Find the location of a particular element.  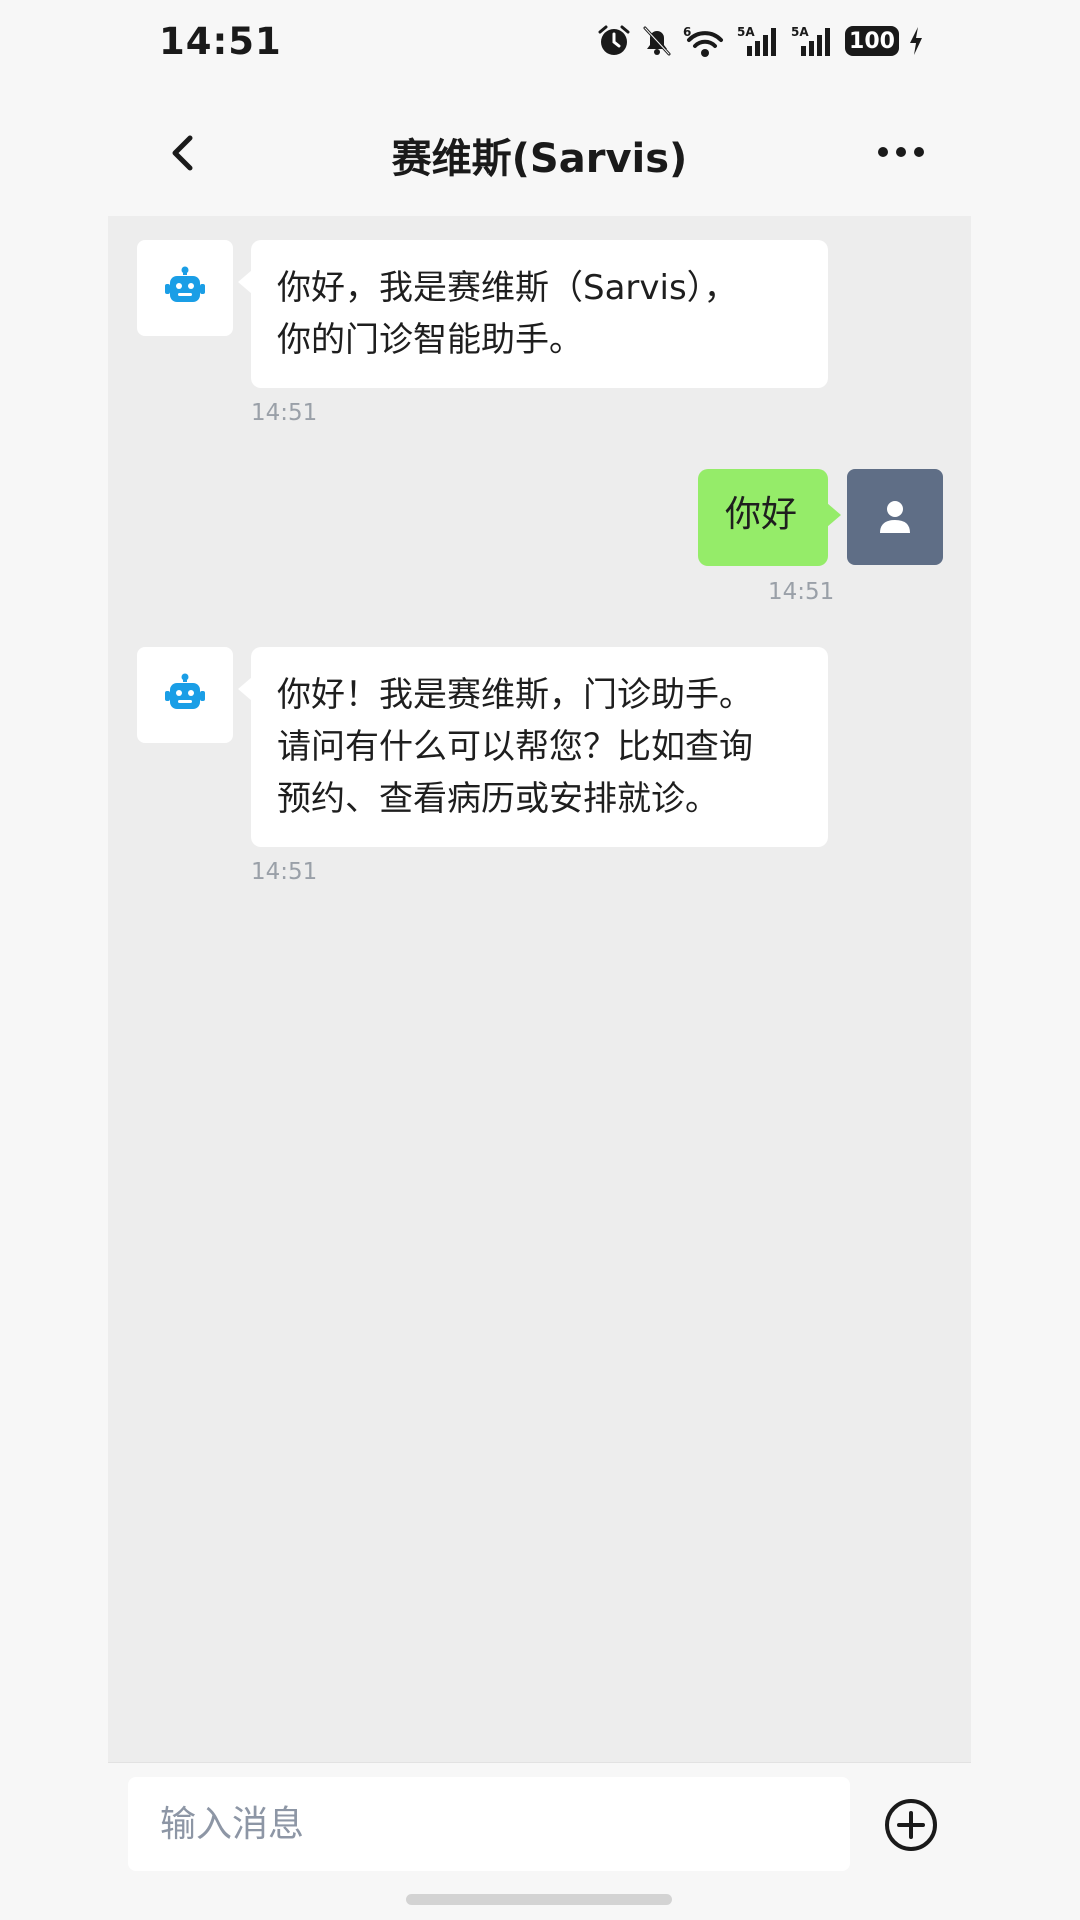

nav-bar: 赛维斯(Sarvis) is located at coordinates (539, 153).